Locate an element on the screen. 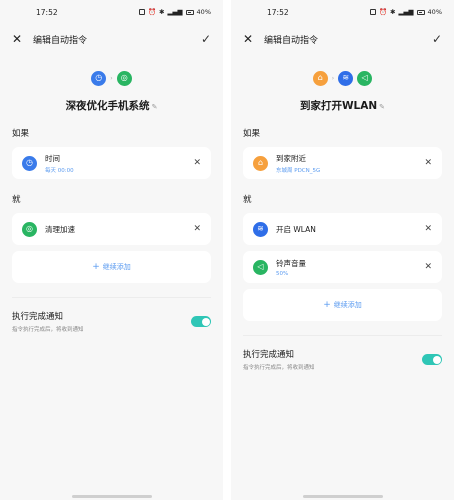 The height and width of the screenshot is (500, 454). condition-card: ◷ 时间 每天 00:00 ✕ is located at coordinates (111, 163).